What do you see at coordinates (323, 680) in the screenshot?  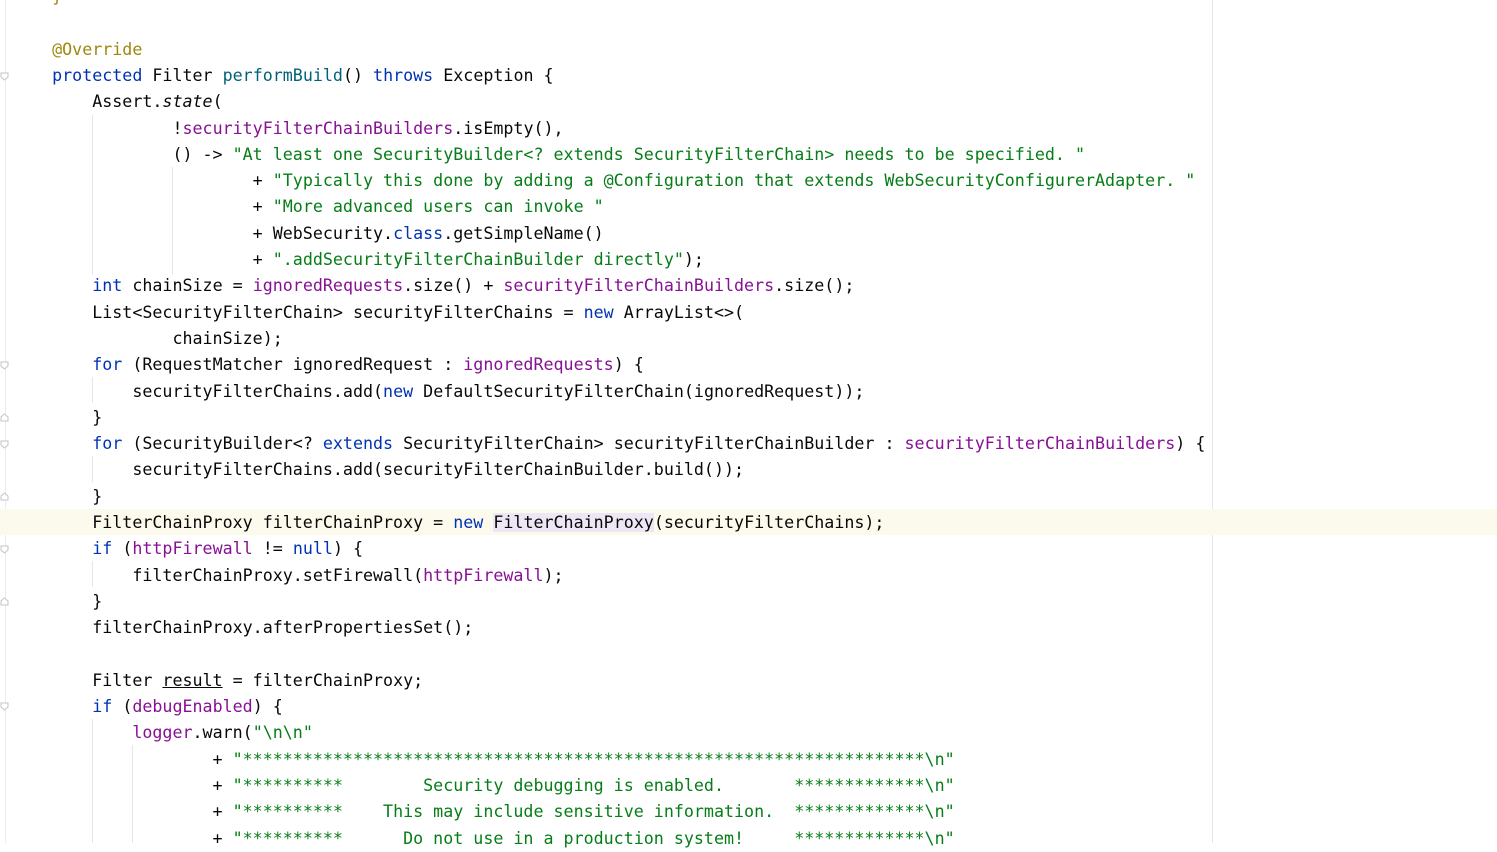 I see `code-token: = filterChainProxy;` at bounding box center [323, 680].